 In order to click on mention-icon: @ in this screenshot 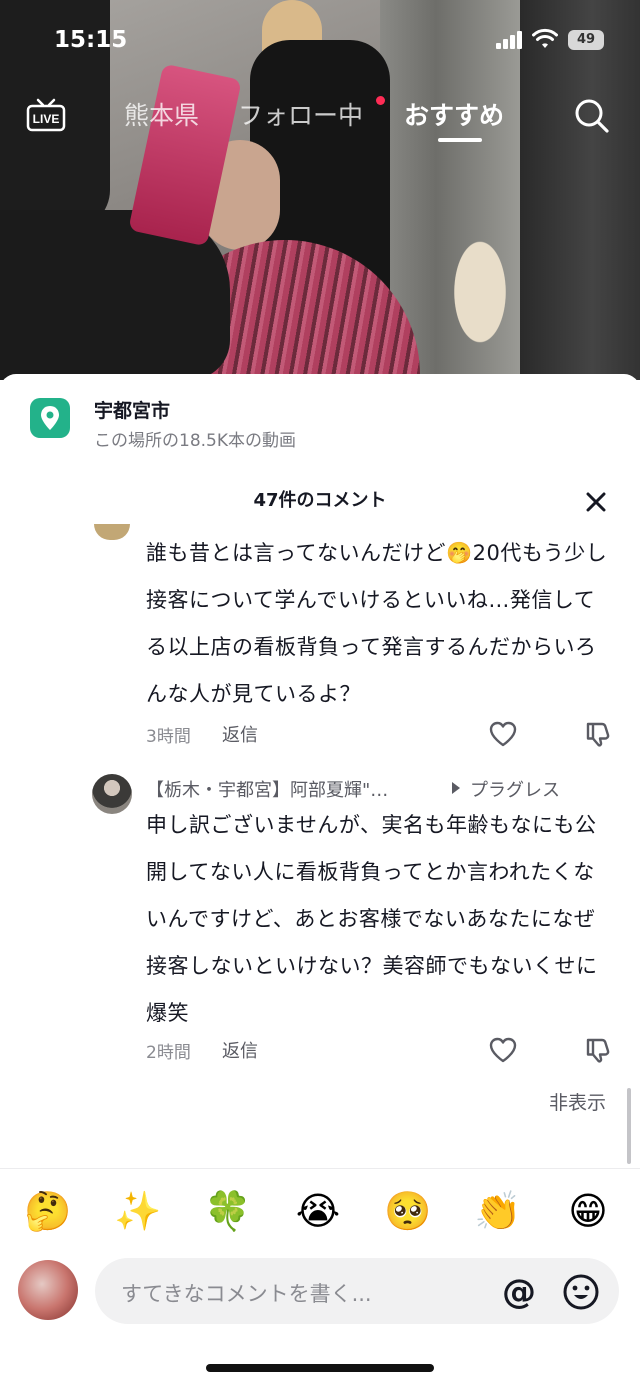, I will do `click(519, 1292)`.